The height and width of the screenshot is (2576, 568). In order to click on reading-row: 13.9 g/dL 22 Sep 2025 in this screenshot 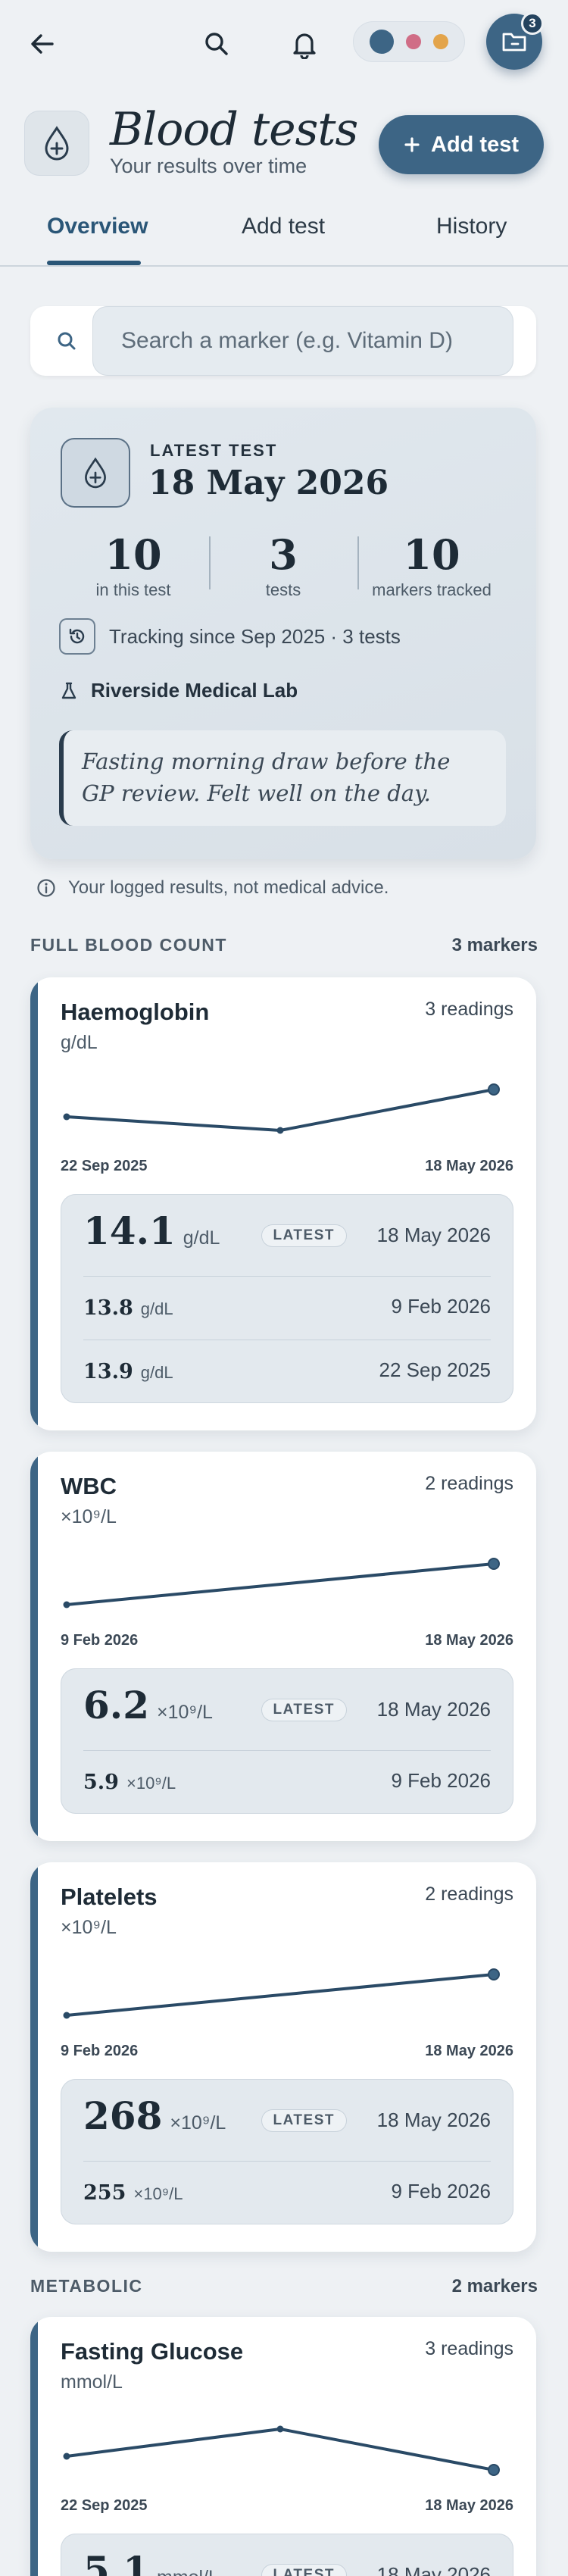, I will do `click(287, 1371)`.